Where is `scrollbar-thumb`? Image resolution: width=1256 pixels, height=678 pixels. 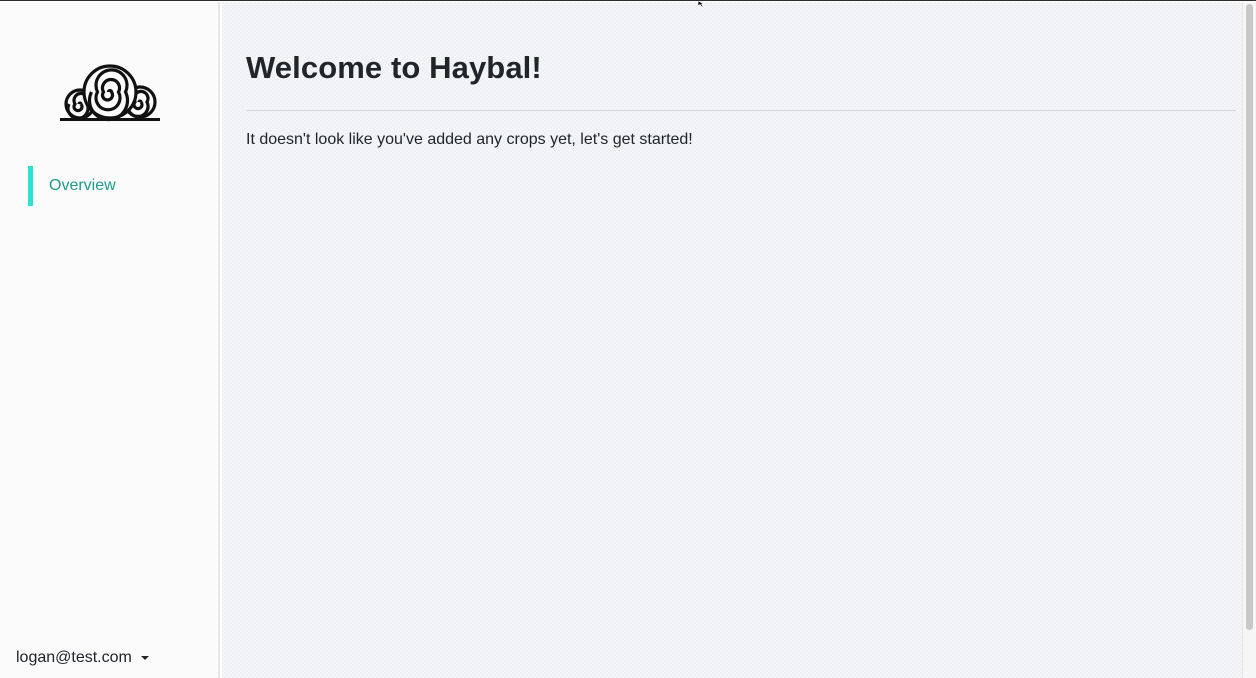 scrollbar-thumb is located at coordinates (1249, 317).